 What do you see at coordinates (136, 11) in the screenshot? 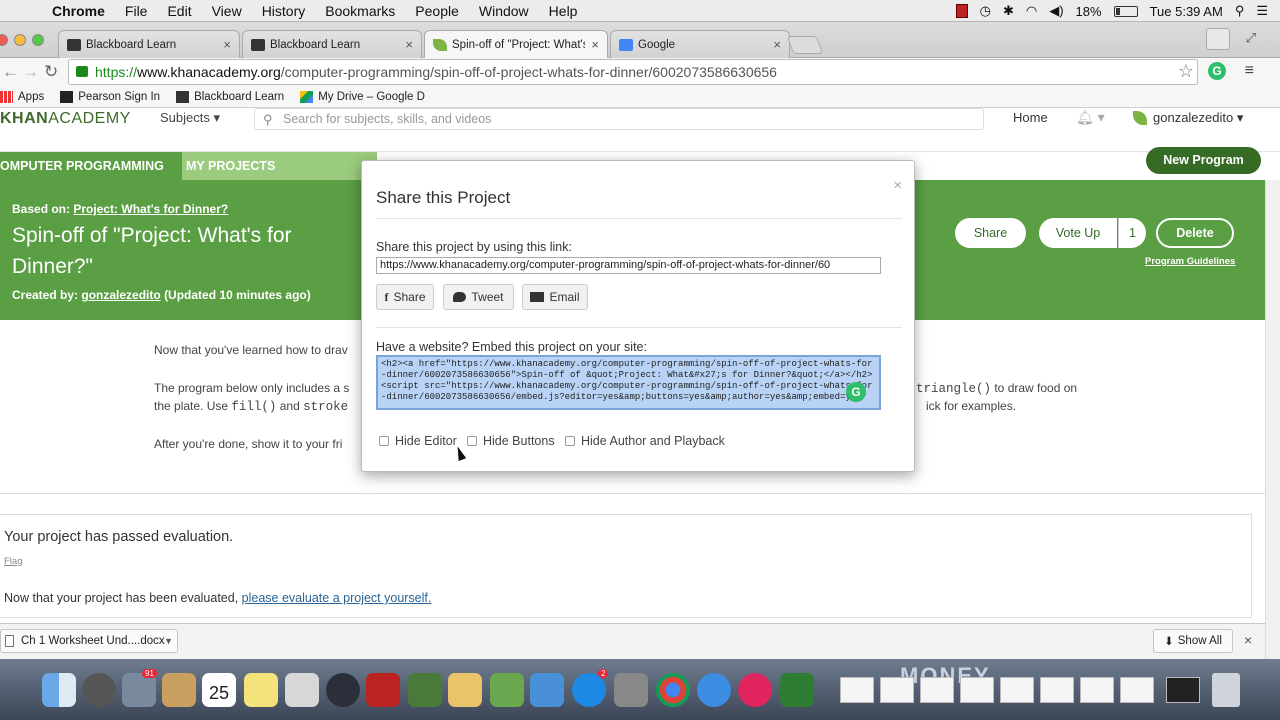
I see `menu-file: File` at bounding box center [136, 11].